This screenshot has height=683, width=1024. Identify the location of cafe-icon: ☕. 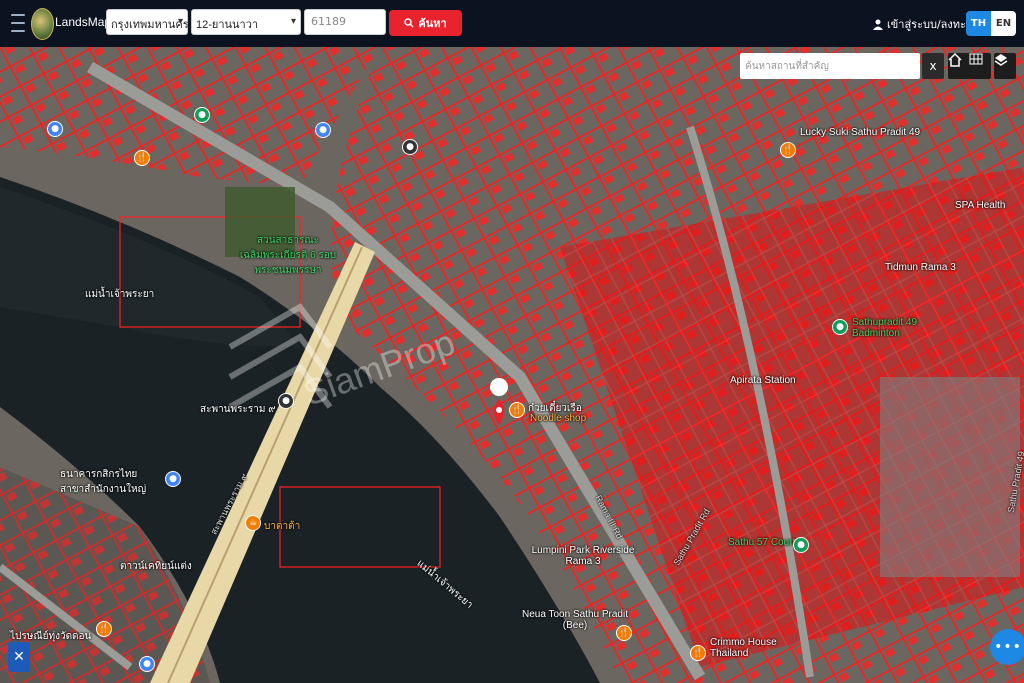
(253, 523).